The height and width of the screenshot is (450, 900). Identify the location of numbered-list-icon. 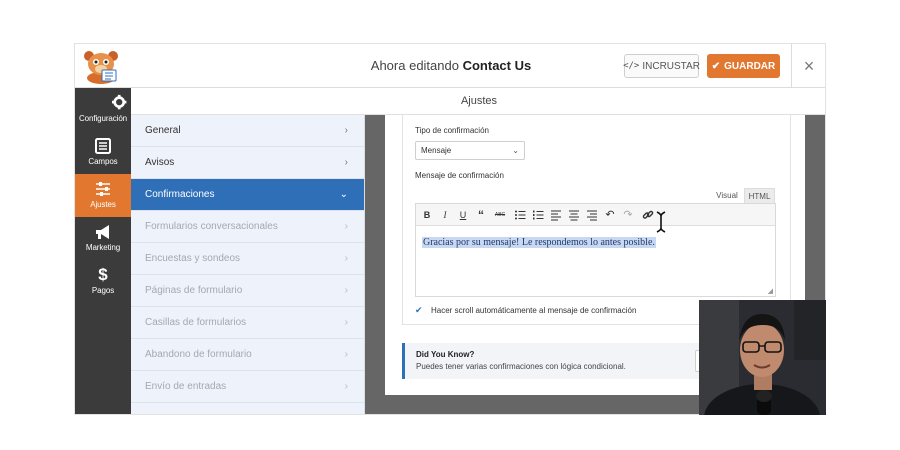
(538, 215).